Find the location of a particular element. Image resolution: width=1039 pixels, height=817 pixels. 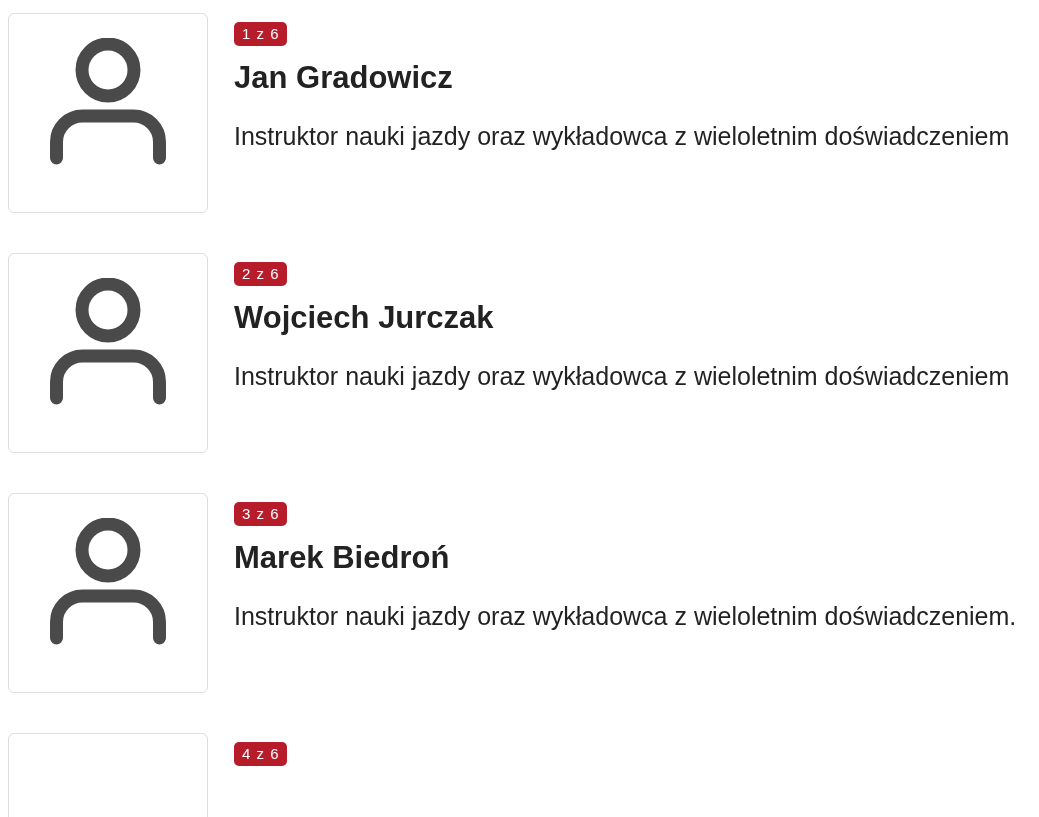

instructor-name: Marek Biedroń is located at coordinates (342, 558).